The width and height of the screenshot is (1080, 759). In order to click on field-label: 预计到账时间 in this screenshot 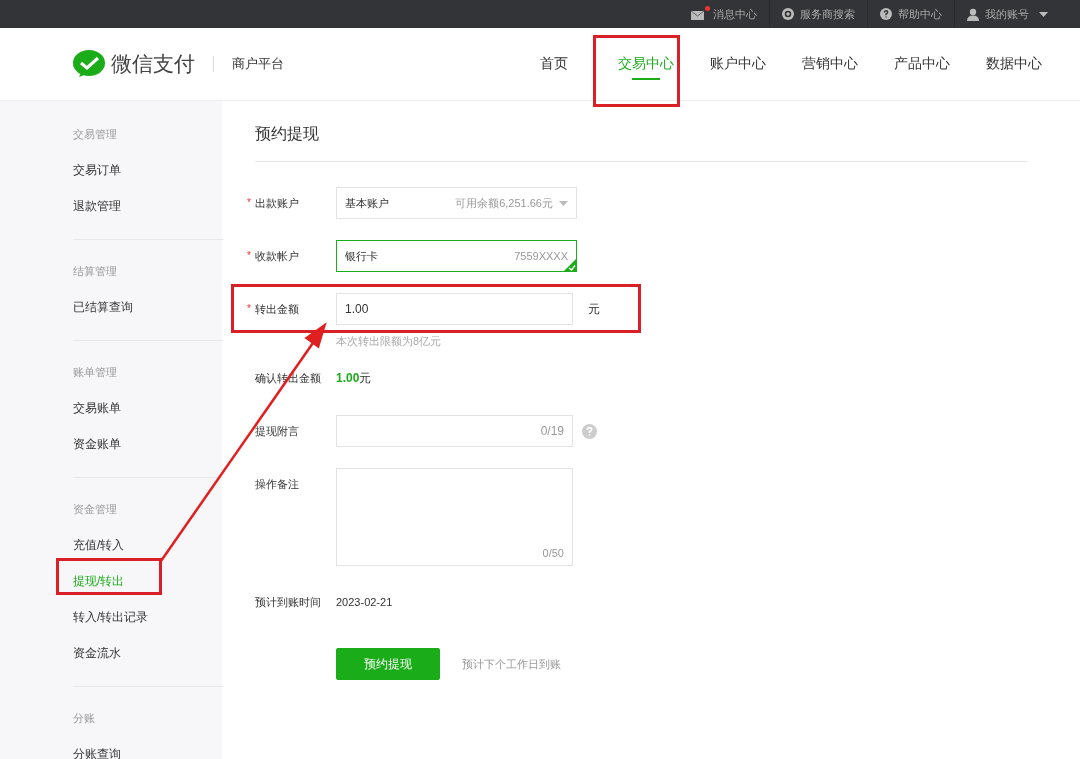, I will do `click(288, 602)`.